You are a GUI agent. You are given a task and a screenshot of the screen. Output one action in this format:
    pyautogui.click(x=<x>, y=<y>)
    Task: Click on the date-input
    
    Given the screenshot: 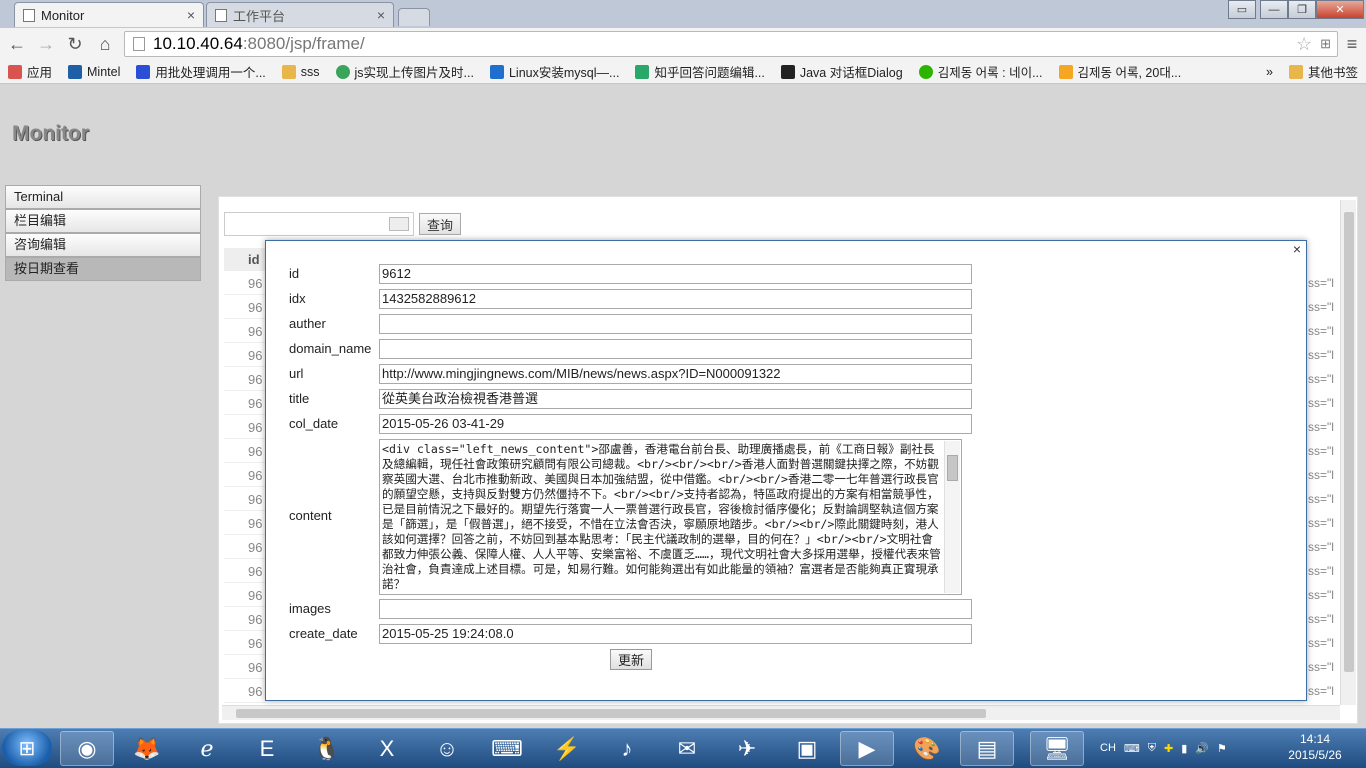 What is the action you would take?
    pyautogui.click(x=319, y=224)
    